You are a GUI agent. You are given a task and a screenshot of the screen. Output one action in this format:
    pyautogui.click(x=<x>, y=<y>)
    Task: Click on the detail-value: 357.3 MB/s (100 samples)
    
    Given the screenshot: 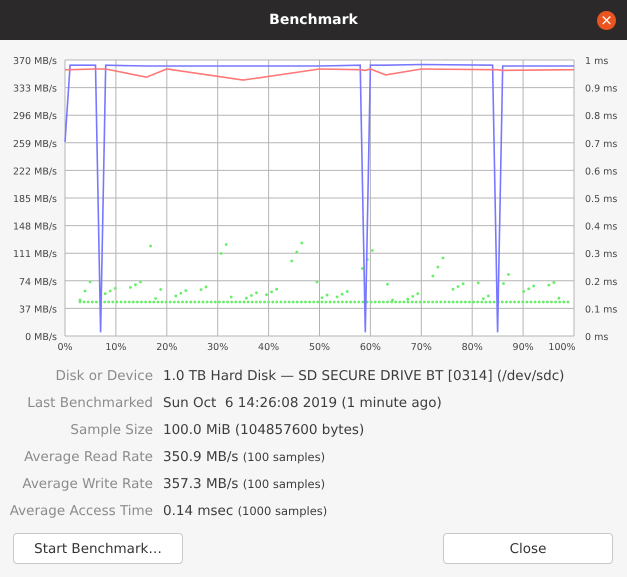 What is the action you would take?
    pyautogui.click(x=244, y=484)
    